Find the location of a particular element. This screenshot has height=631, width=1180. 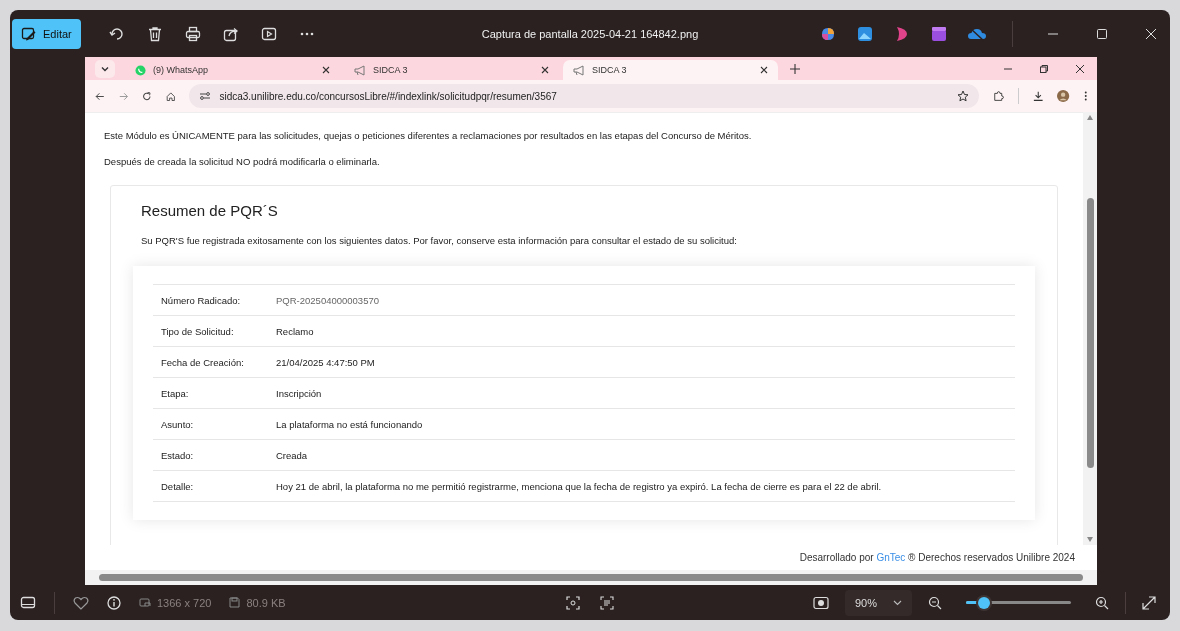

bookmark-star-icon is located at coordinates (963, 96).